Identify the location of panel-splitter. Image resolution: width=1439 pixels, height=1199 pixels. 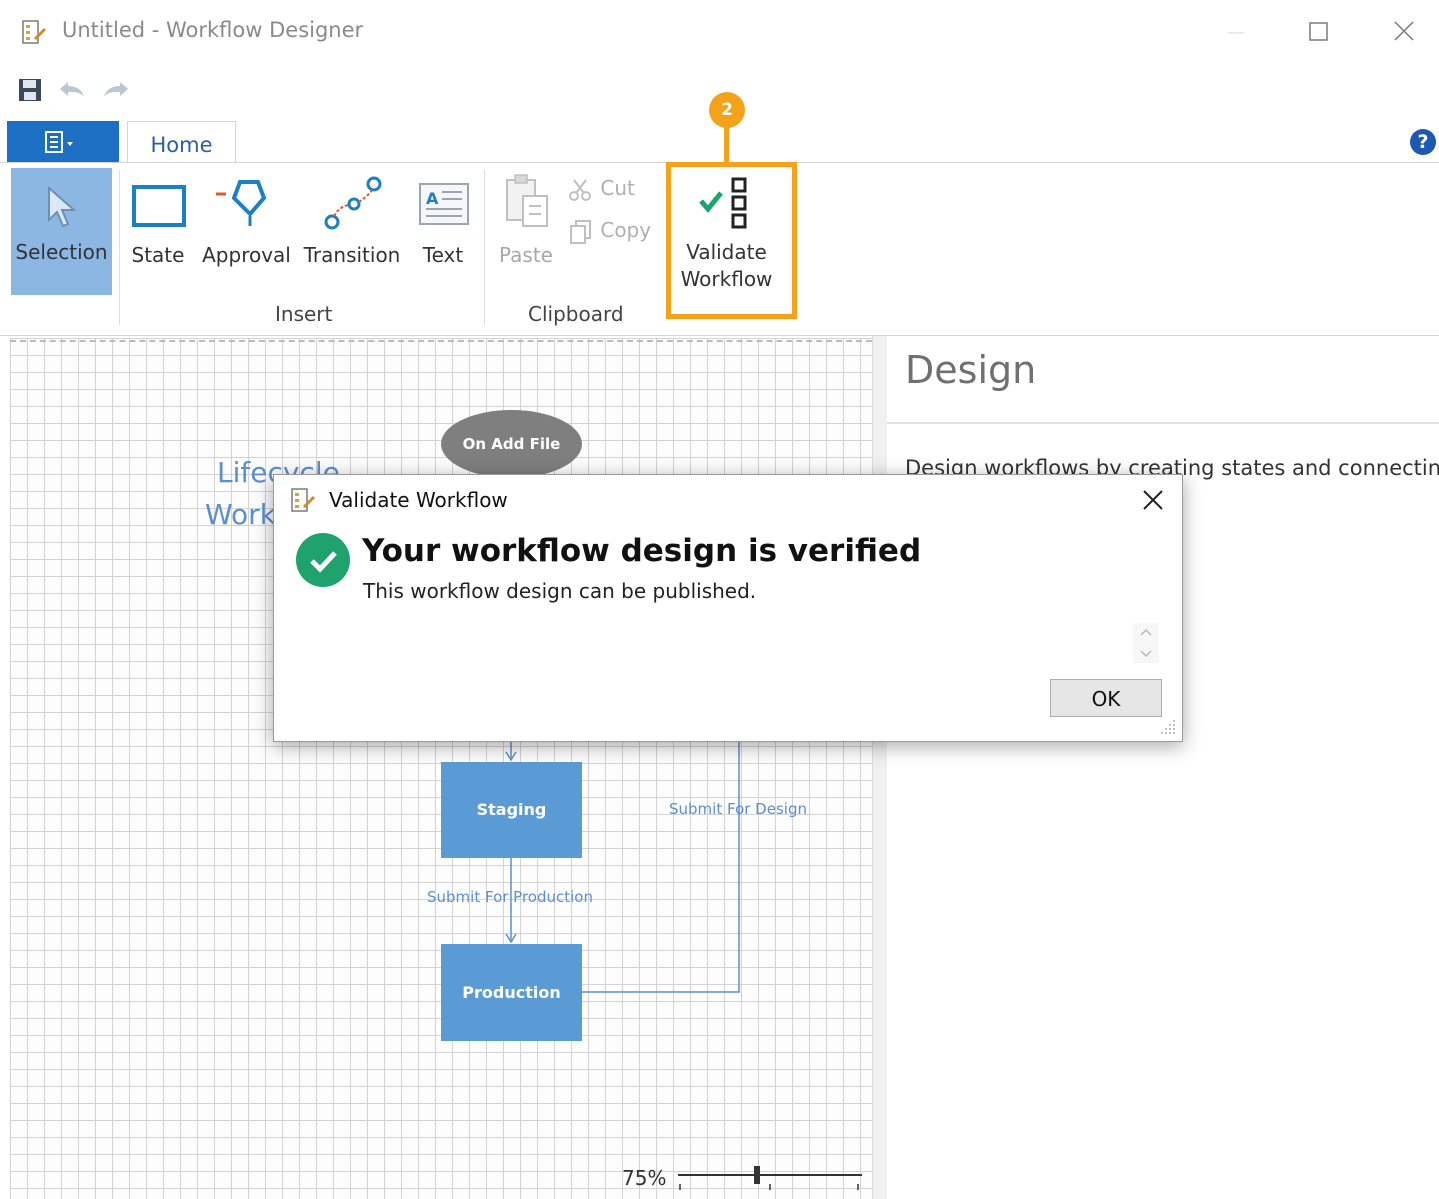
(880, 767).